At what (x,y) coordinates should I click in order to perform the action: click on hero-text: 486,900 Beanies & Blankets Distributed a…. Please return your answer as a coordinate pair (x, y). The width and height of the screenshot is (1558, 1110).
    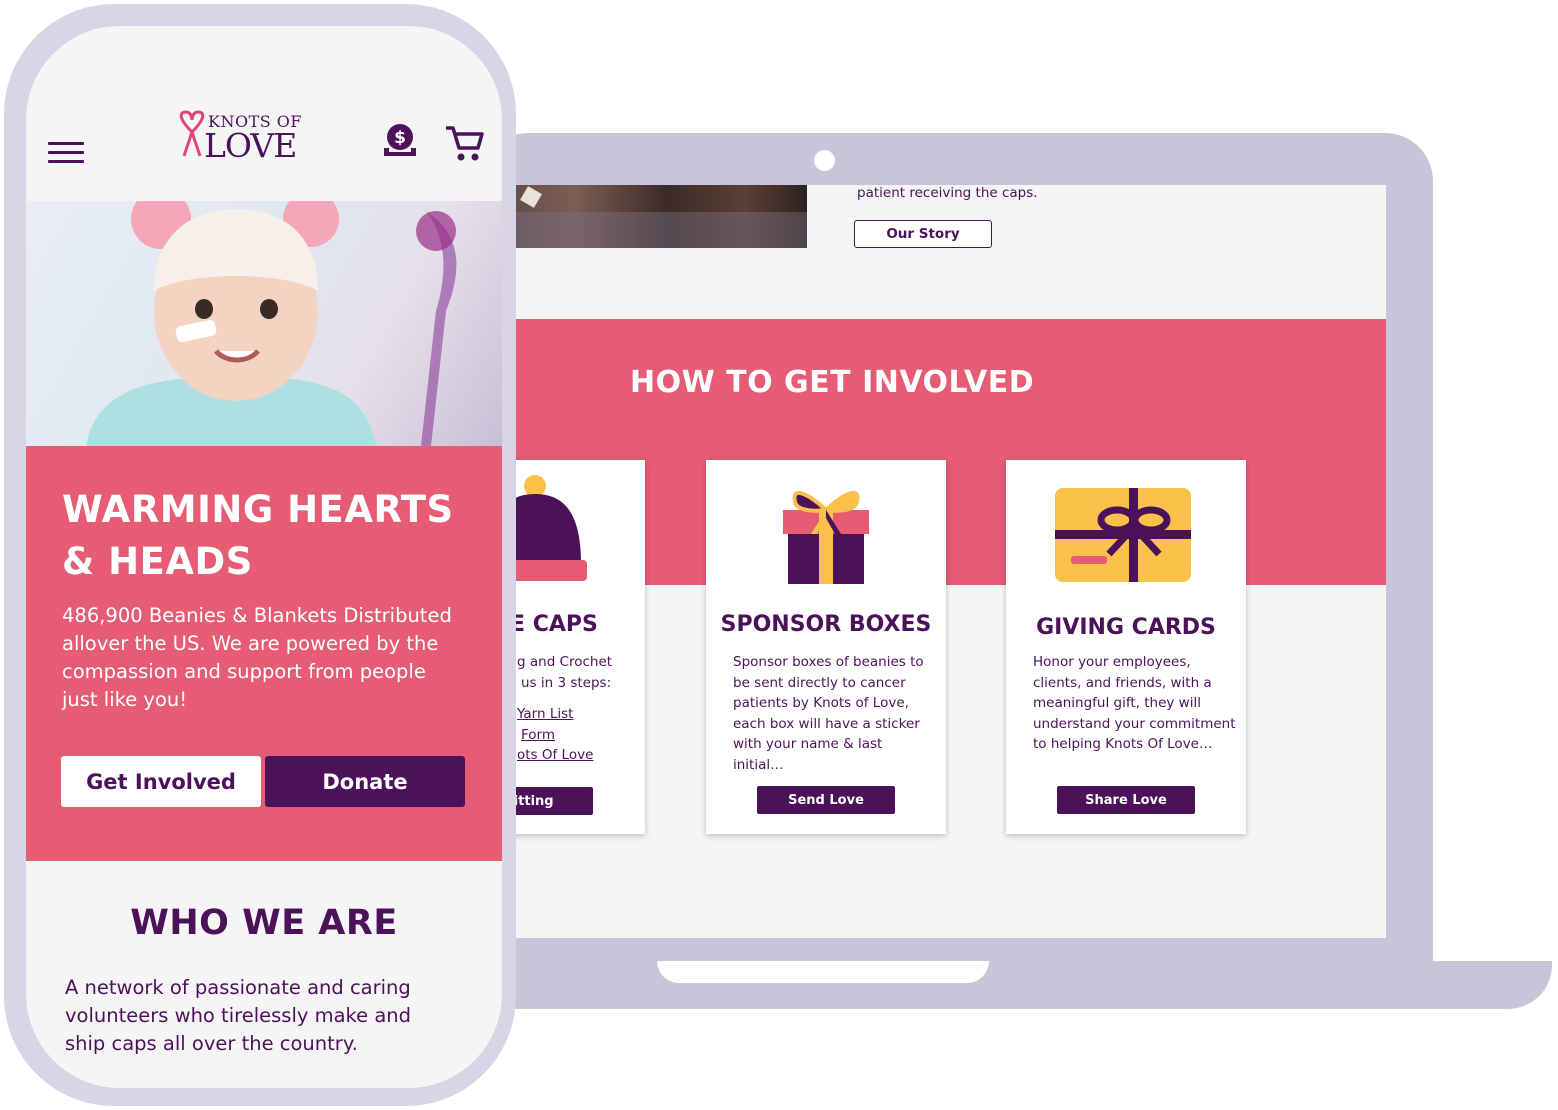
    Looking at the image, I should click on (257, 657).